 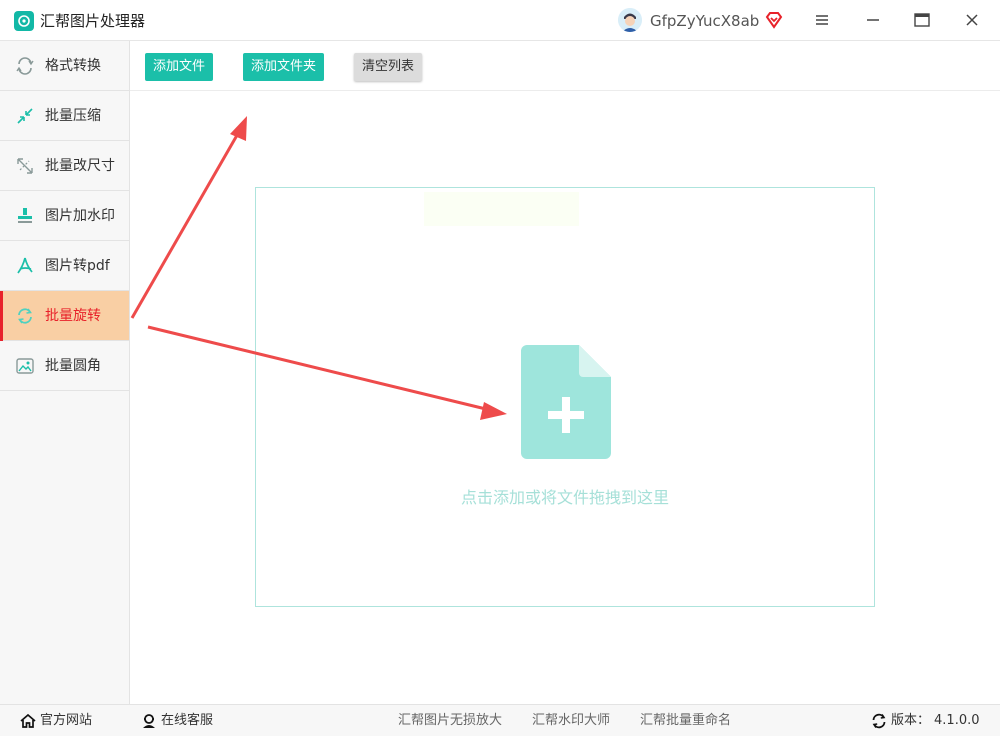 I want to click on round-corner-icon, so click(x=25, y=366).